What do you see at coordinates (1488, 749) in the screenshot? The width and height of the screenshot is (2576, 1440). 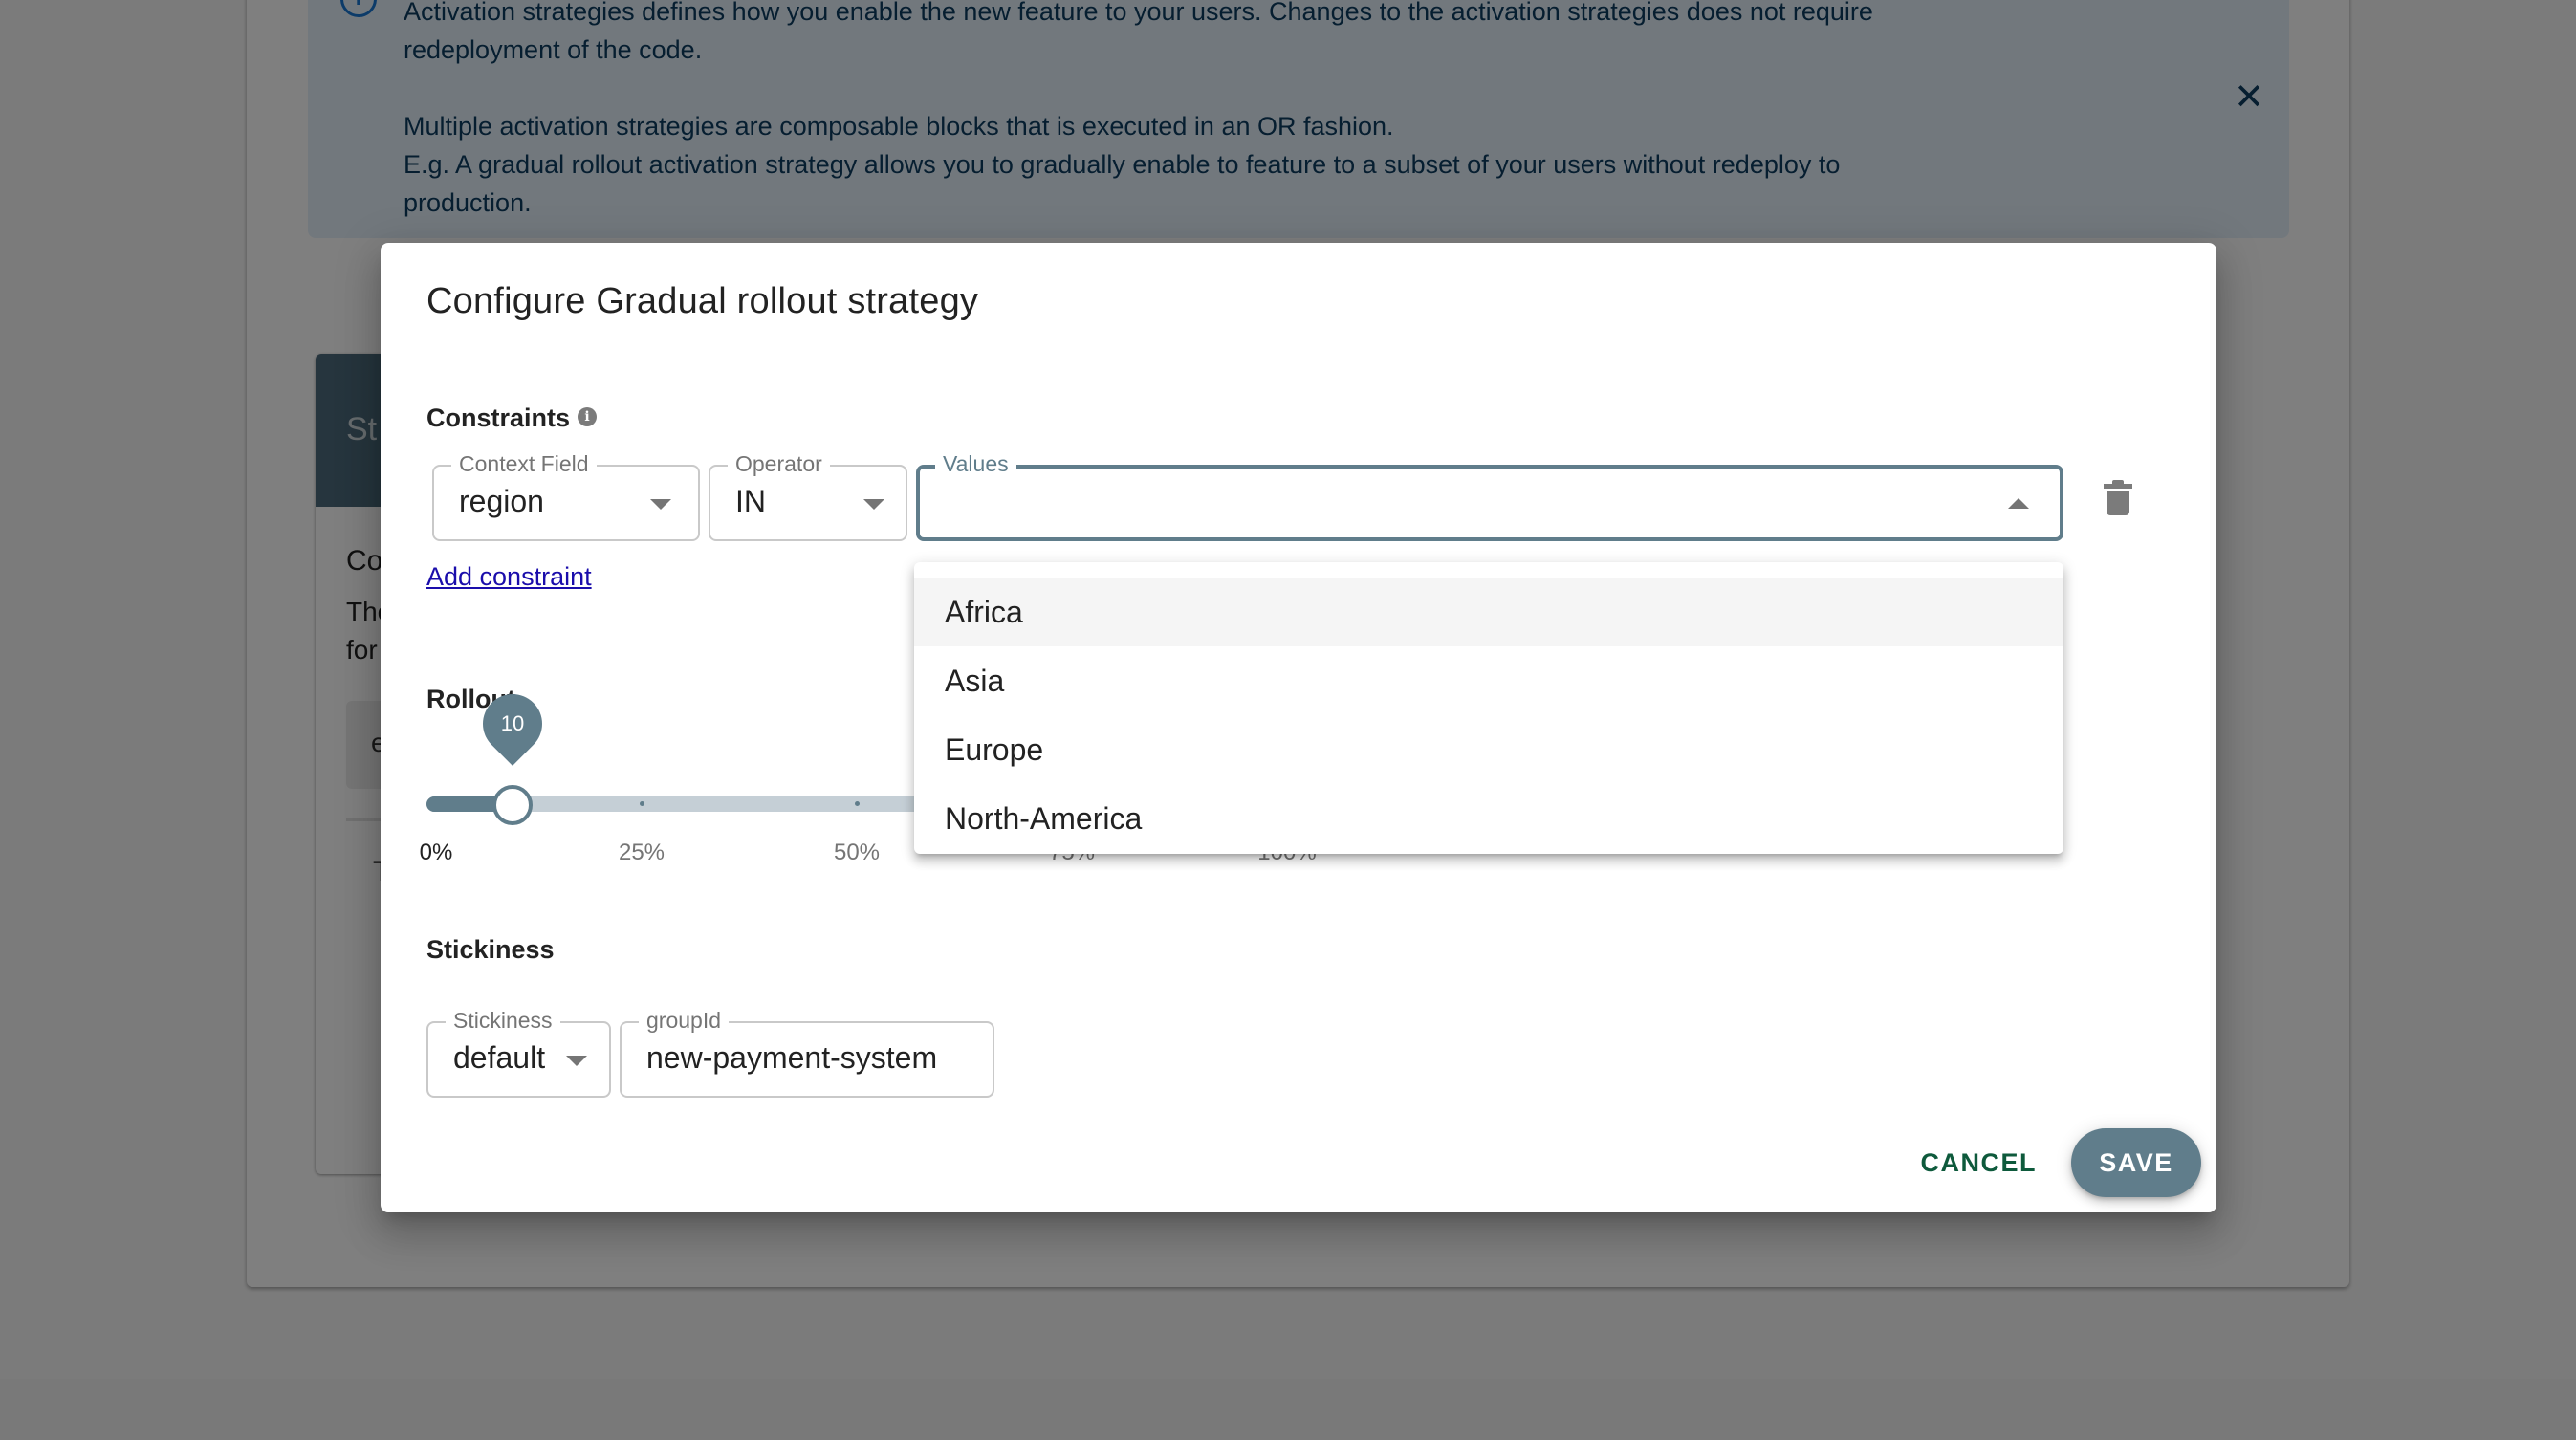 I see `values-option: Europe` at bounding box center [1488, 749].